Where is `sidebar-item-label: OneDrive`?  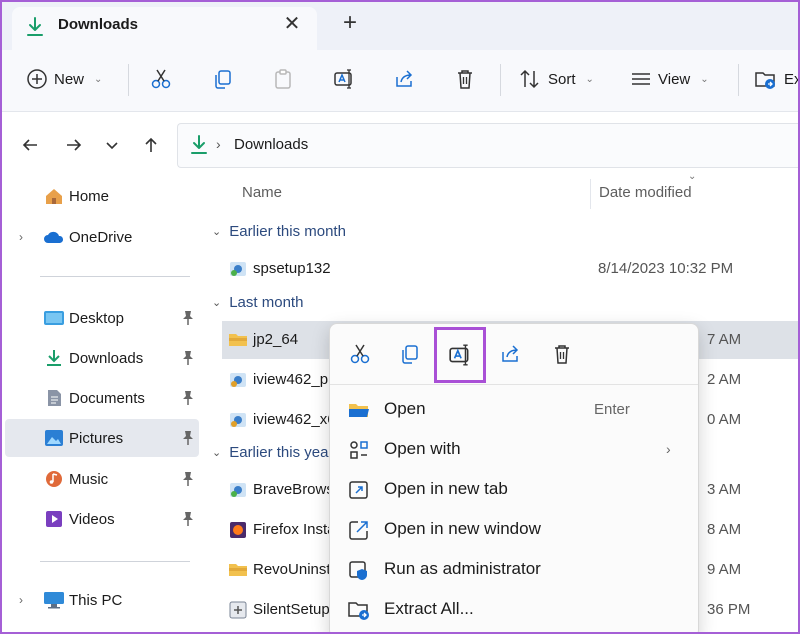 sidebar-item-label: OneDrive is located at coordinates (101, 237).